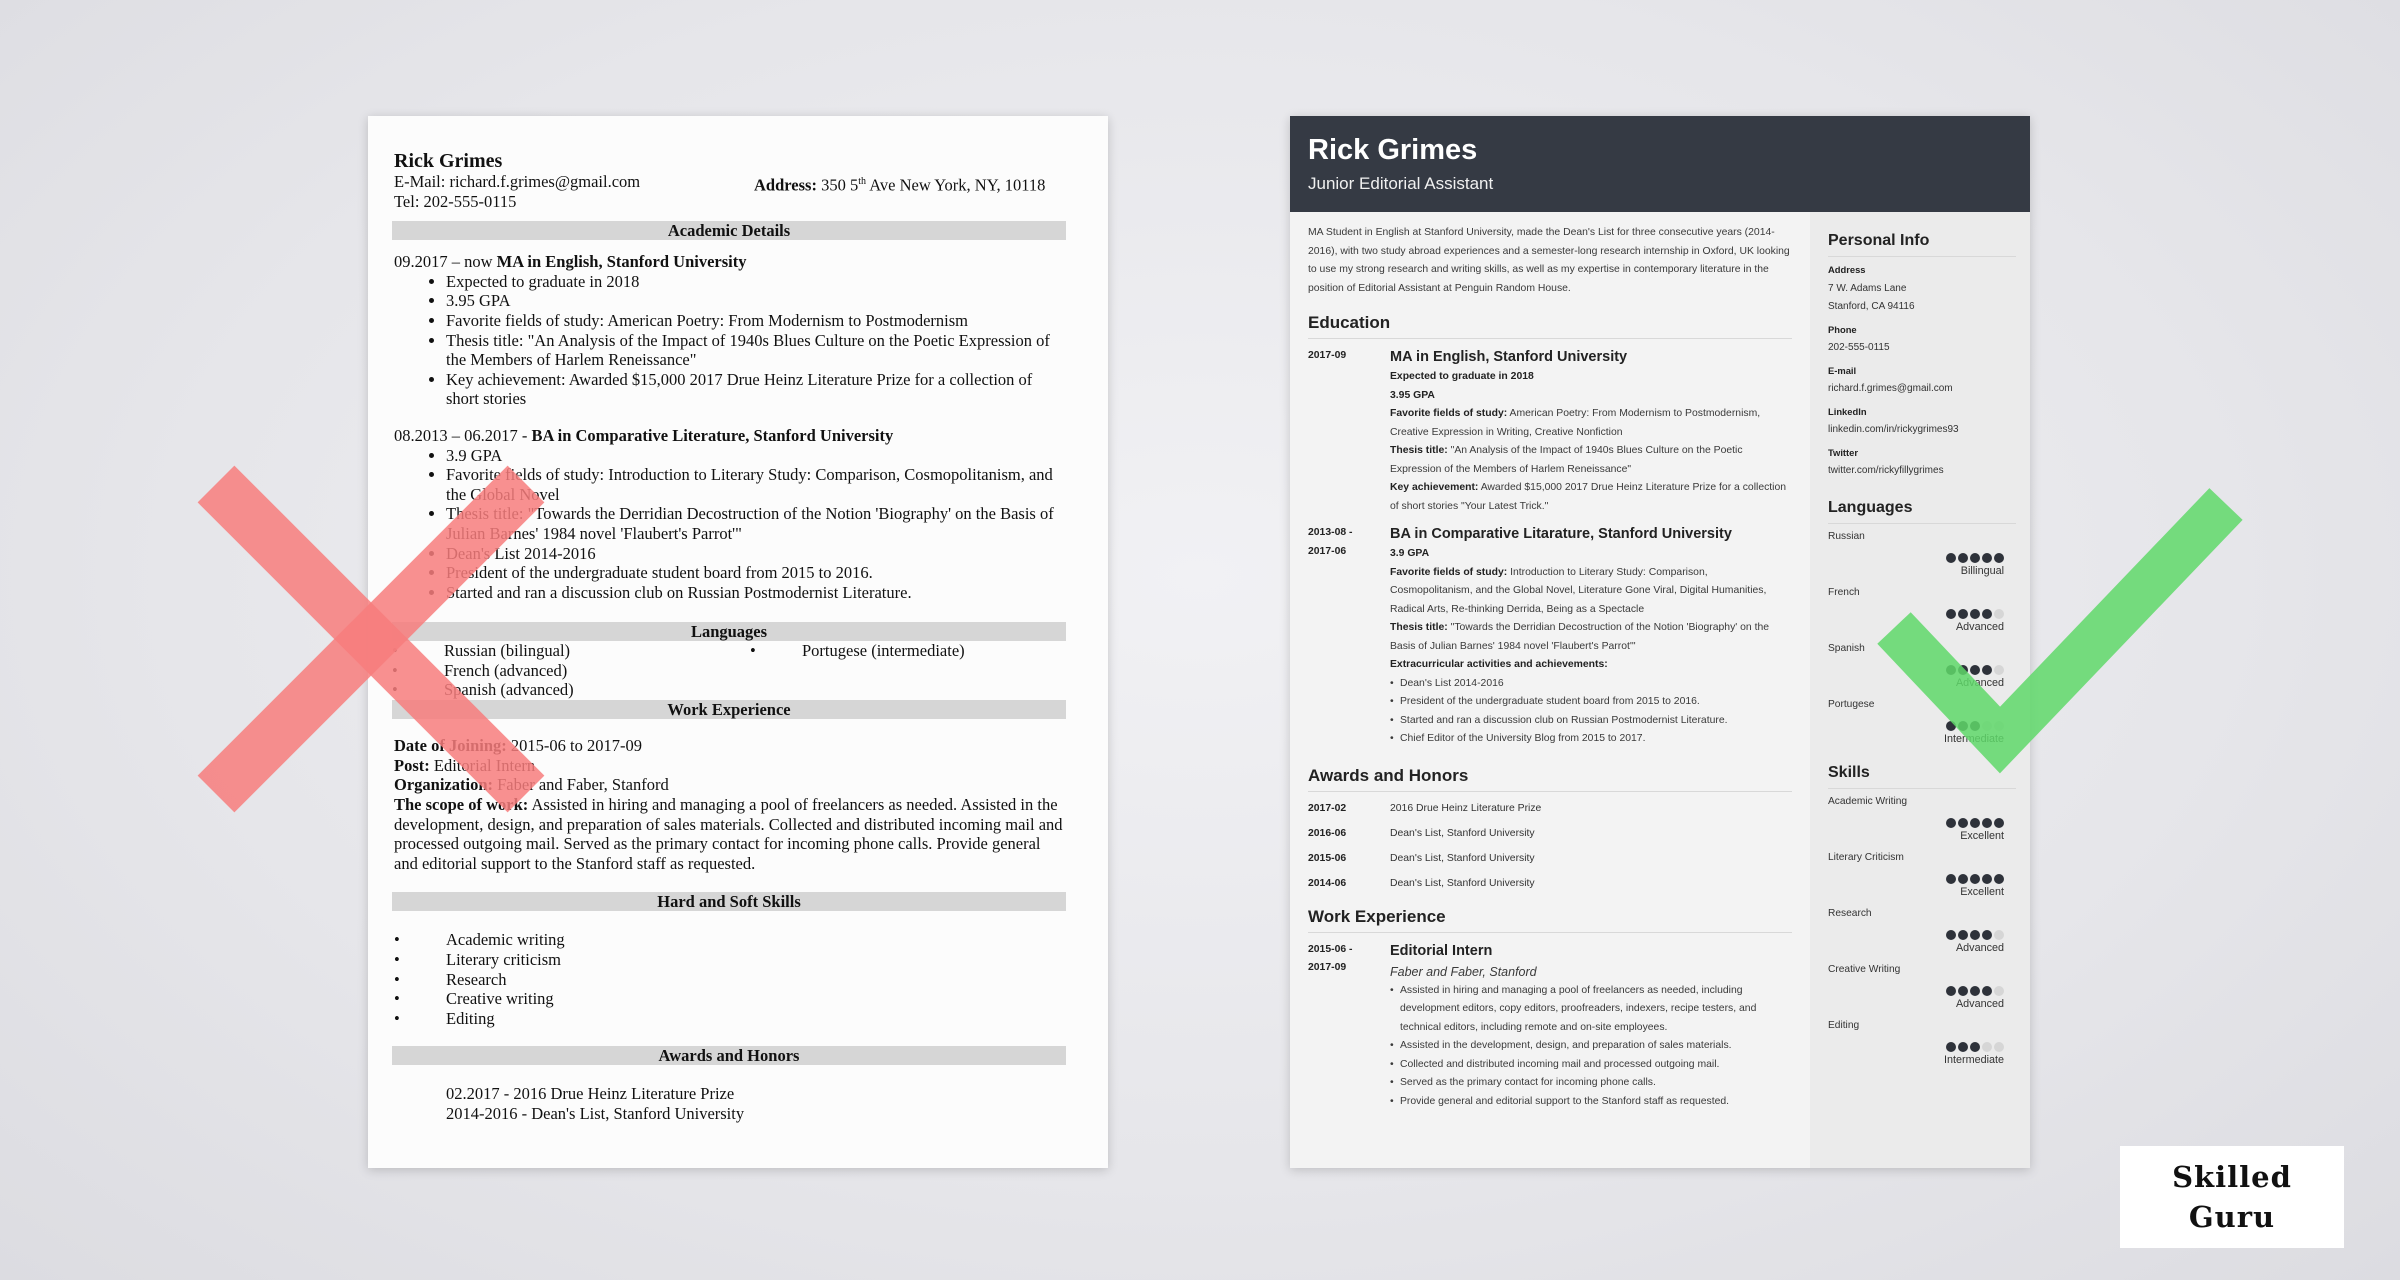  I want to click on skill-rating-level: Intermediate, so click(1973, 1059).